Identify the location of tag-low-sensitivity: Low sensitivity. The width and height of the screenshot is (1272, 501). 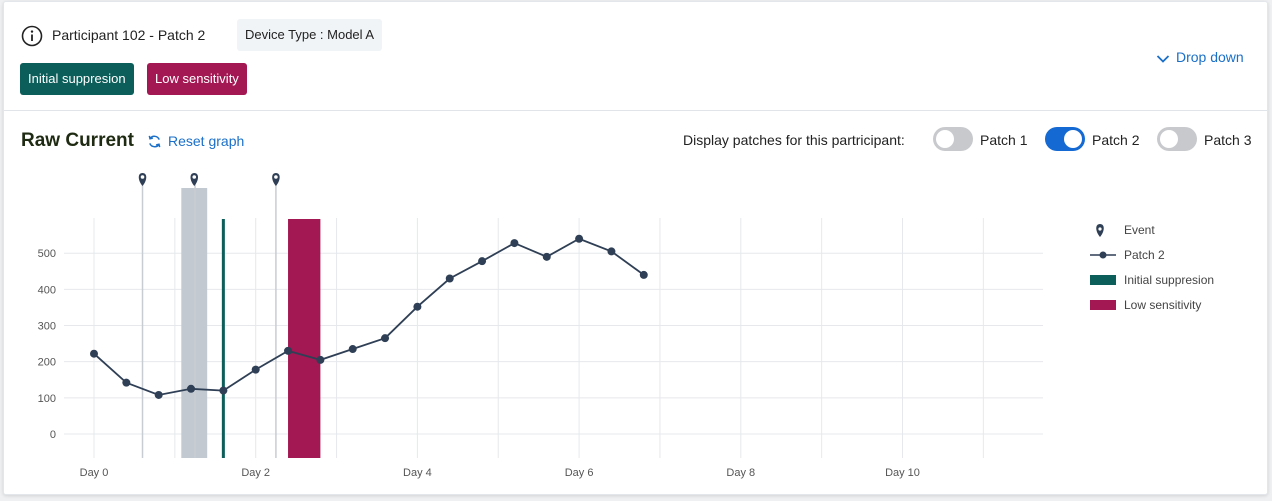
(197, 79).